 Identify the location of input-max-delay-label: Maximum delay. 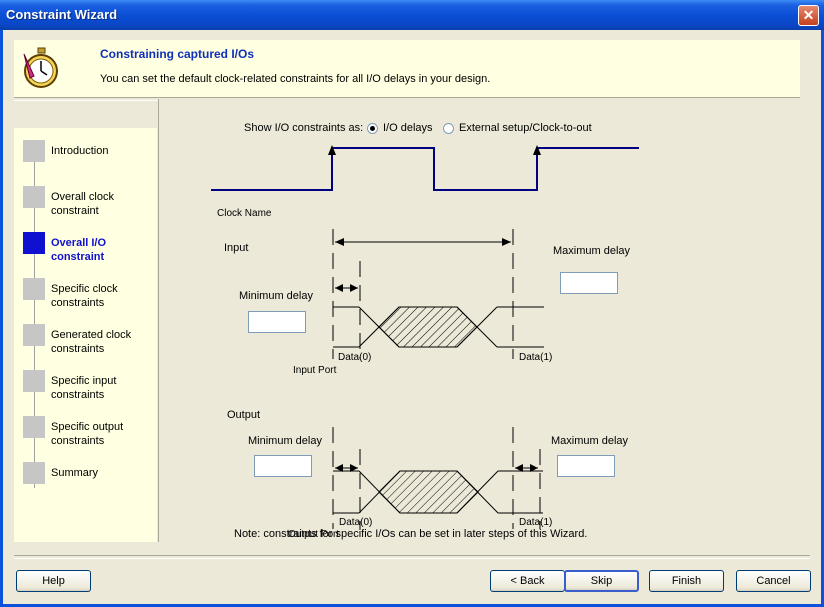
(592, 251).